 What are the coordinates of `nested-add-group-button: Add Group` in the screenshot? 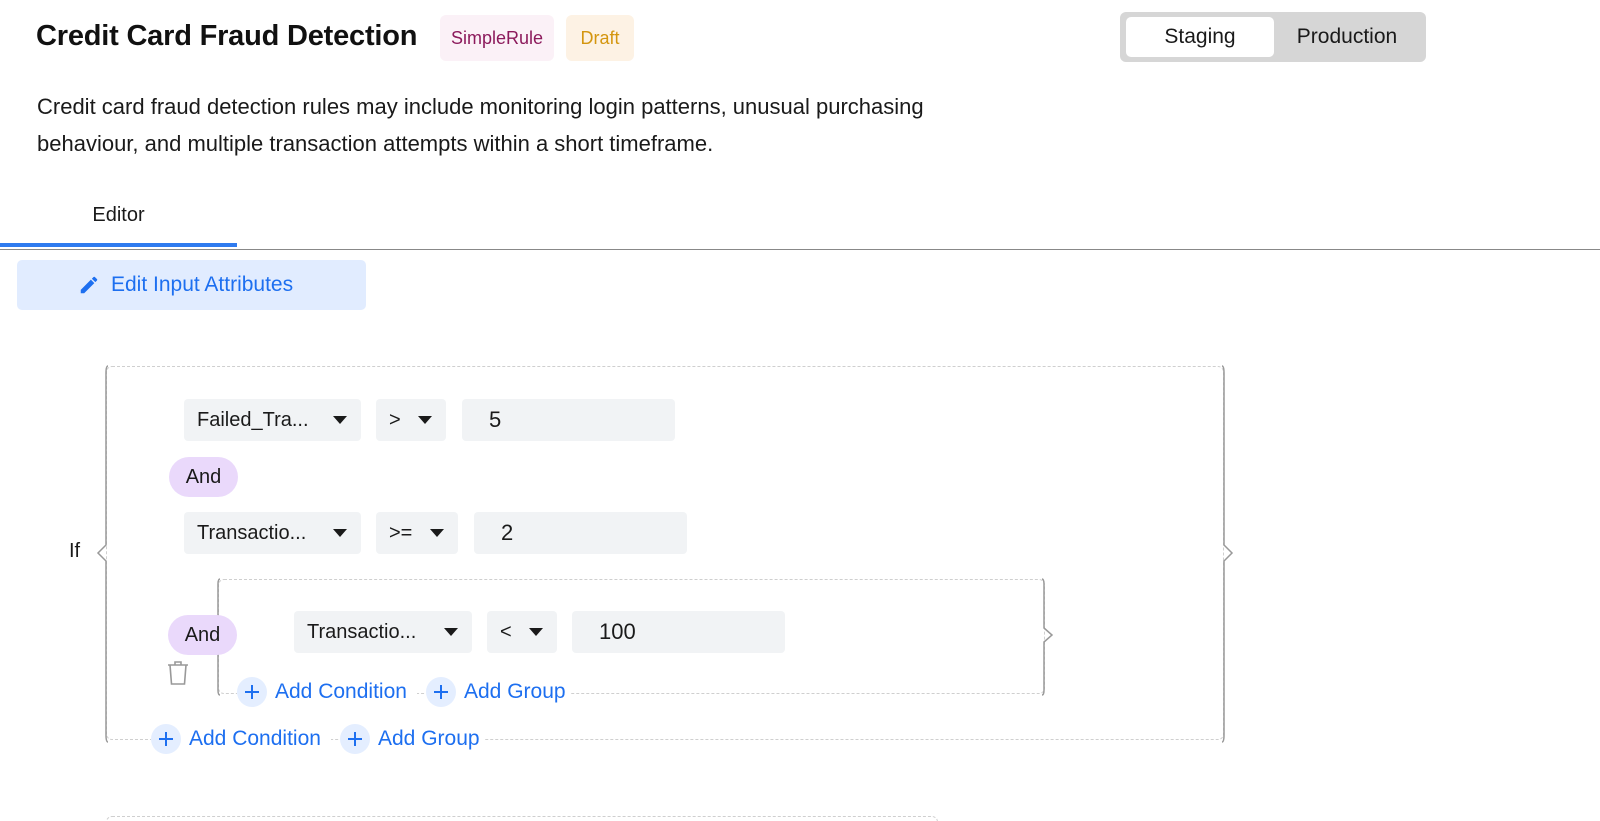 It's located at (498, 692).